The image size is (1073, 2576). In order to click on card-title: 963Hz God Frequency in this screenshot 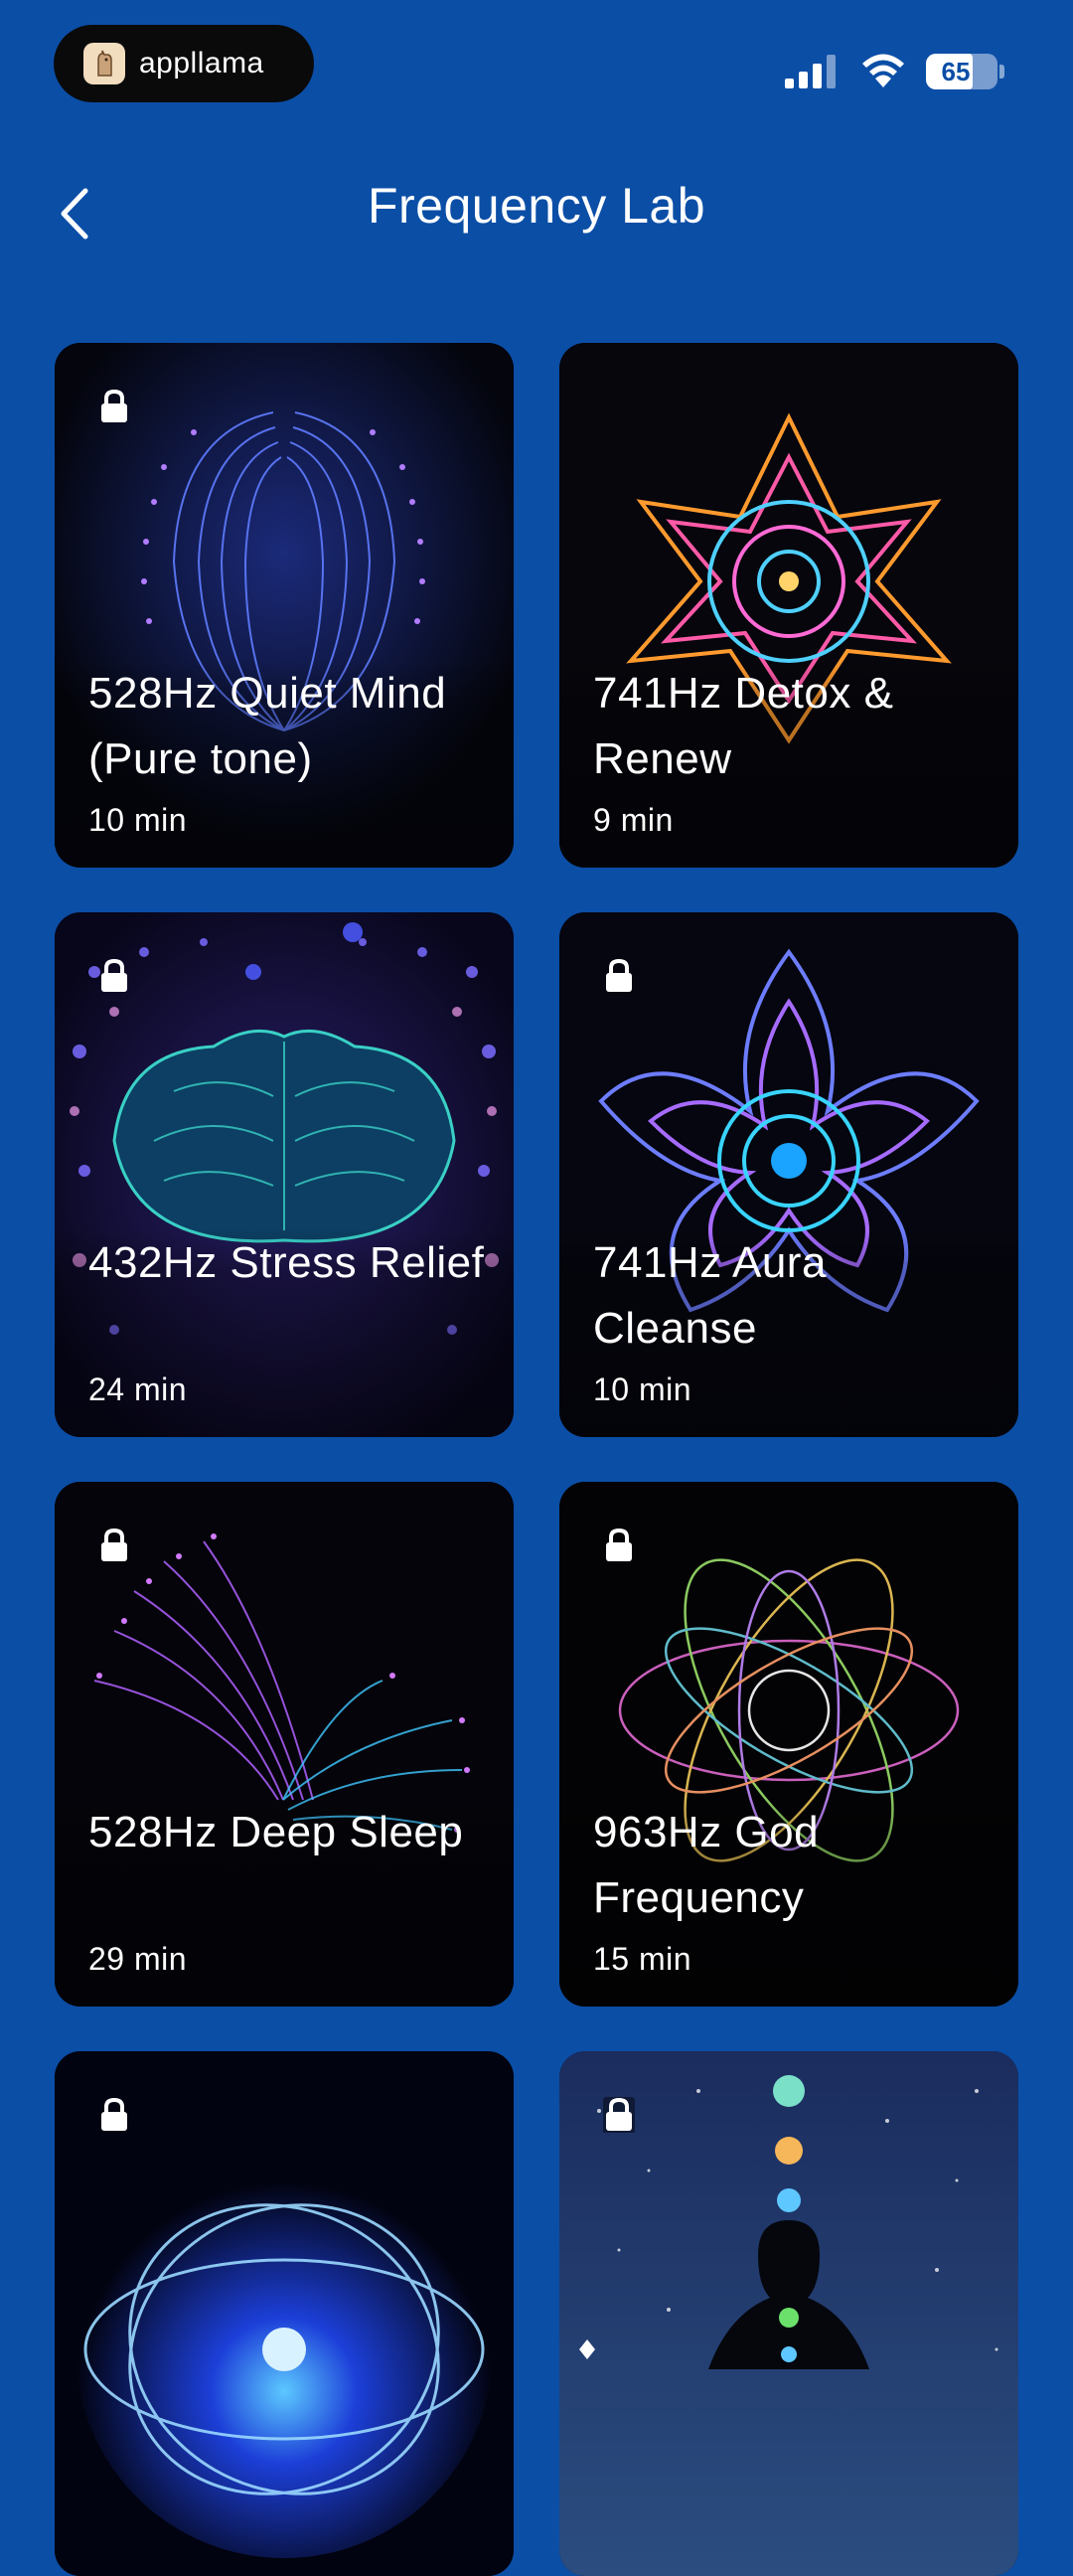, I will do `click(706, 1865)`.